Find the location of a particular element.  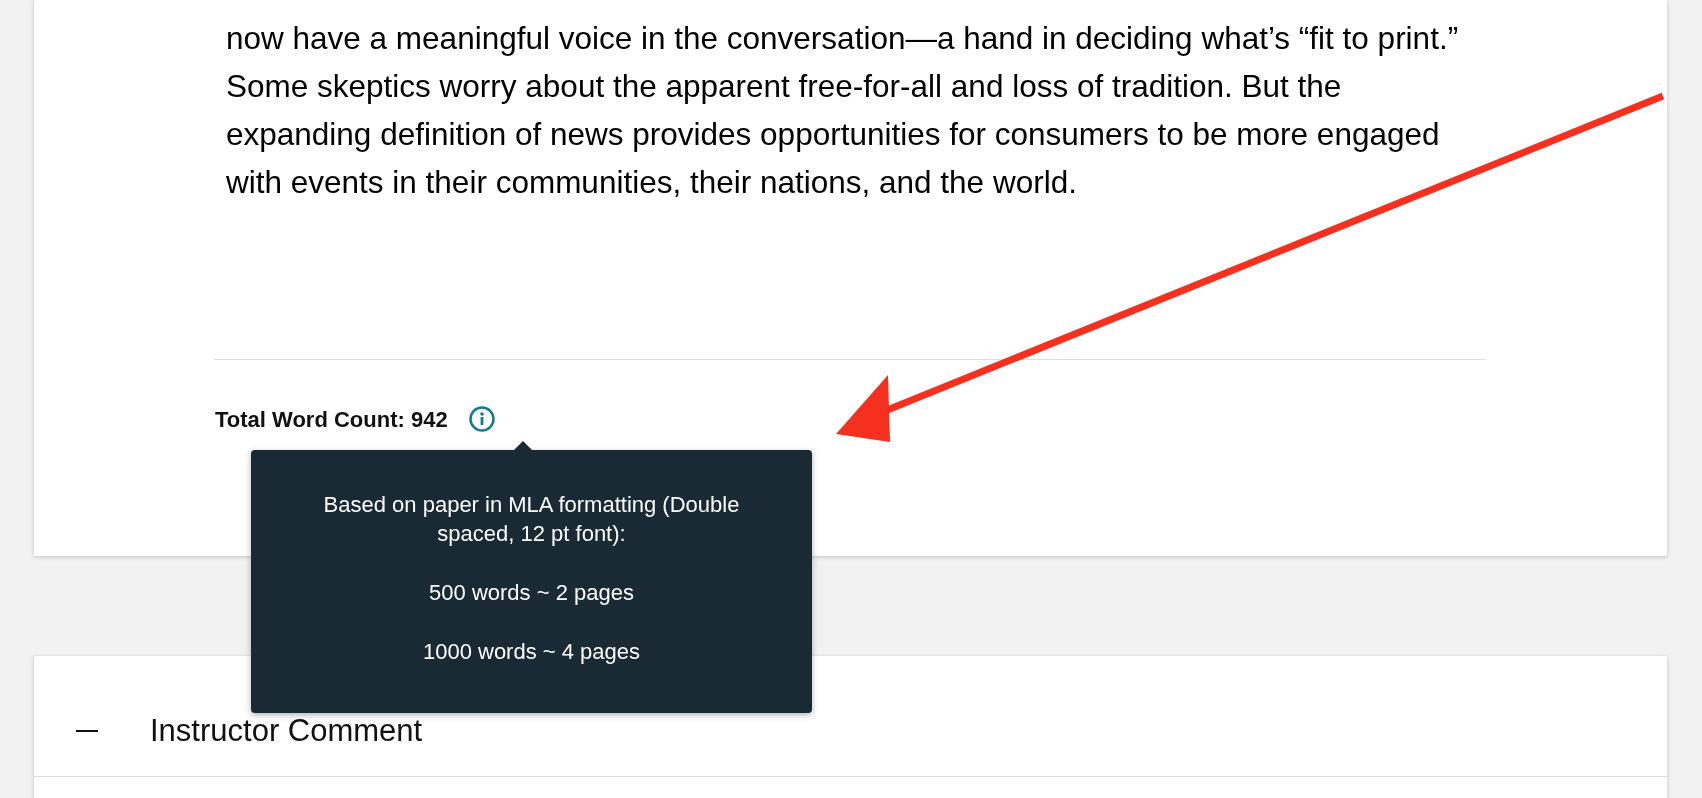

collapse-icon is located at coordinates (87, 731).